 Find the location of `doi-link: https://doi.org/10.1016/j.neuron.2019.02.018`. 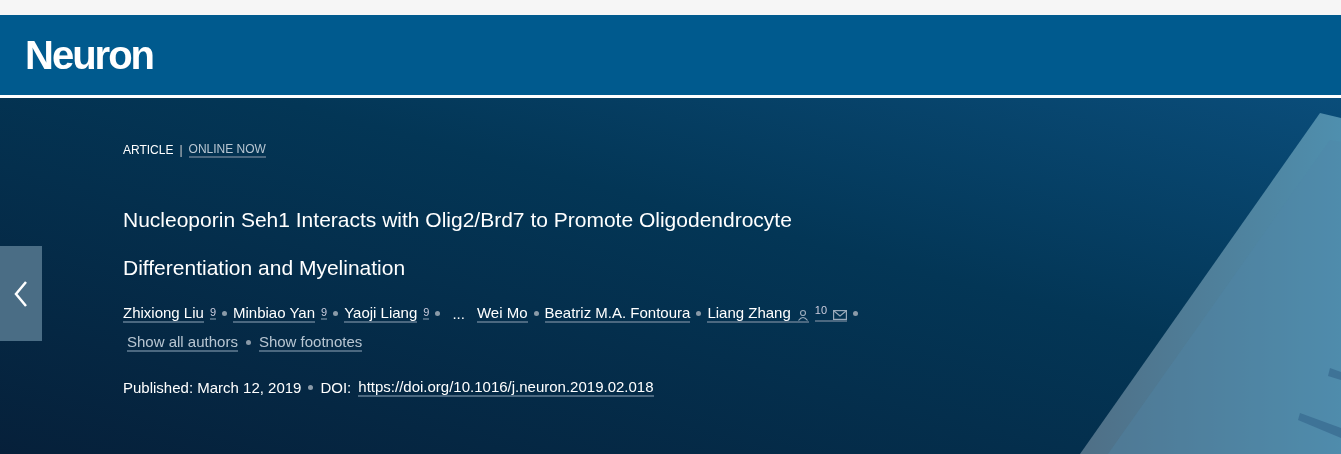

doi-link: https://doi.org/10.1016/j.neuron.2019.02.018 is located at coordinates (506, 387).